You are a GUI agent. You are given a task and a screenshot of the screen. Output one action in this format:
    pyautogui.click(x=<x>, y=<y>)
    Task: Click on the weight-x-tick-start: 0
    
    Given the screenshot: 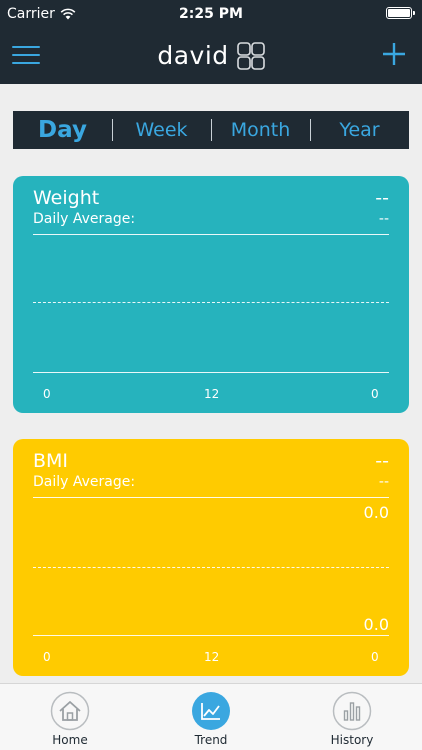 What is the action you would take?
    pyautogui.click(x=47, y=394)
    